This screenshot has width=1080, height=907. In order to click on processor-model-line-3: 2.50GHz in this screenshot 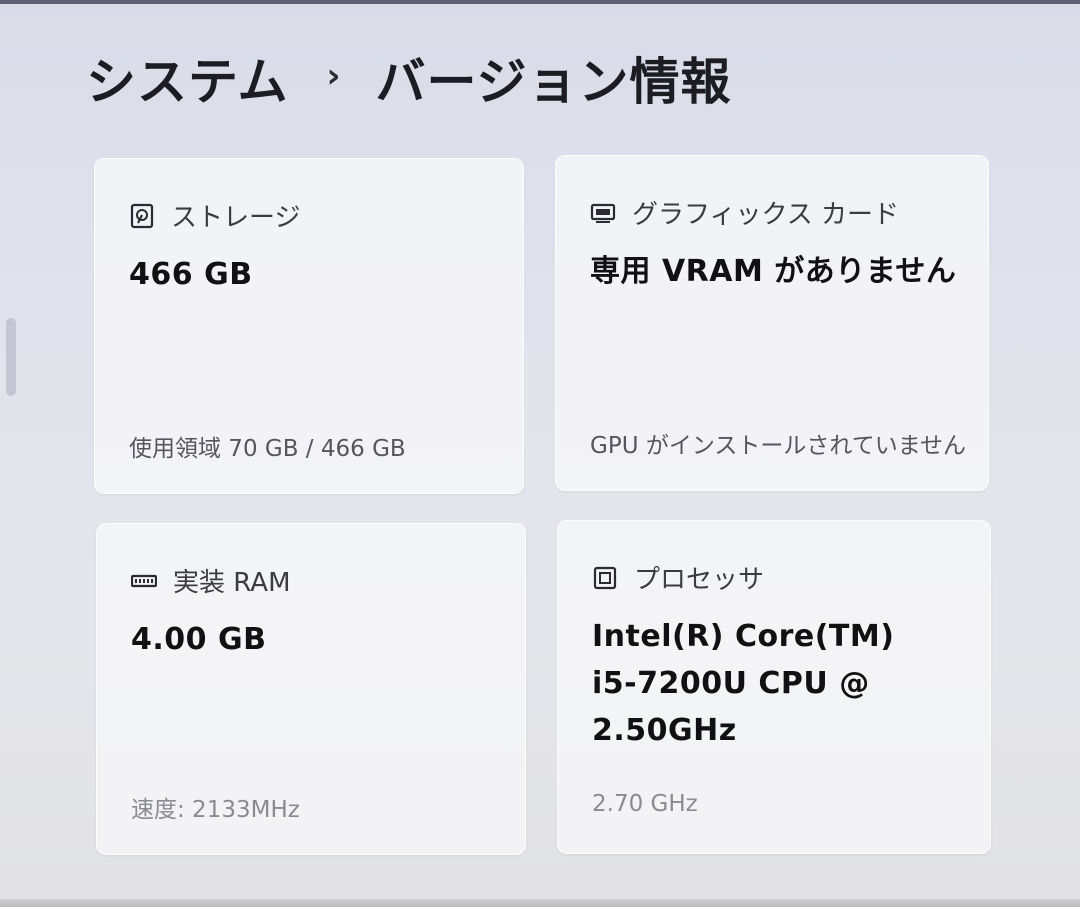, I will do `click(664, 730)`.